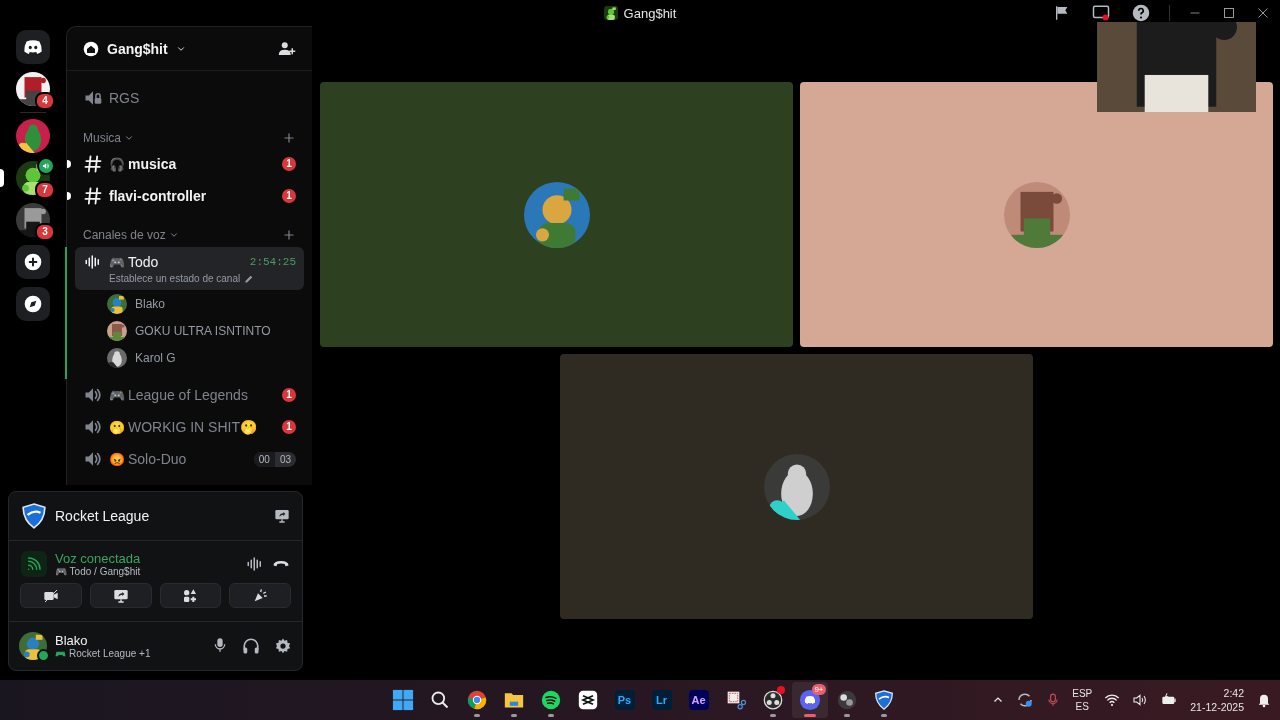  I want to click on settings-button, so click(283, 646).